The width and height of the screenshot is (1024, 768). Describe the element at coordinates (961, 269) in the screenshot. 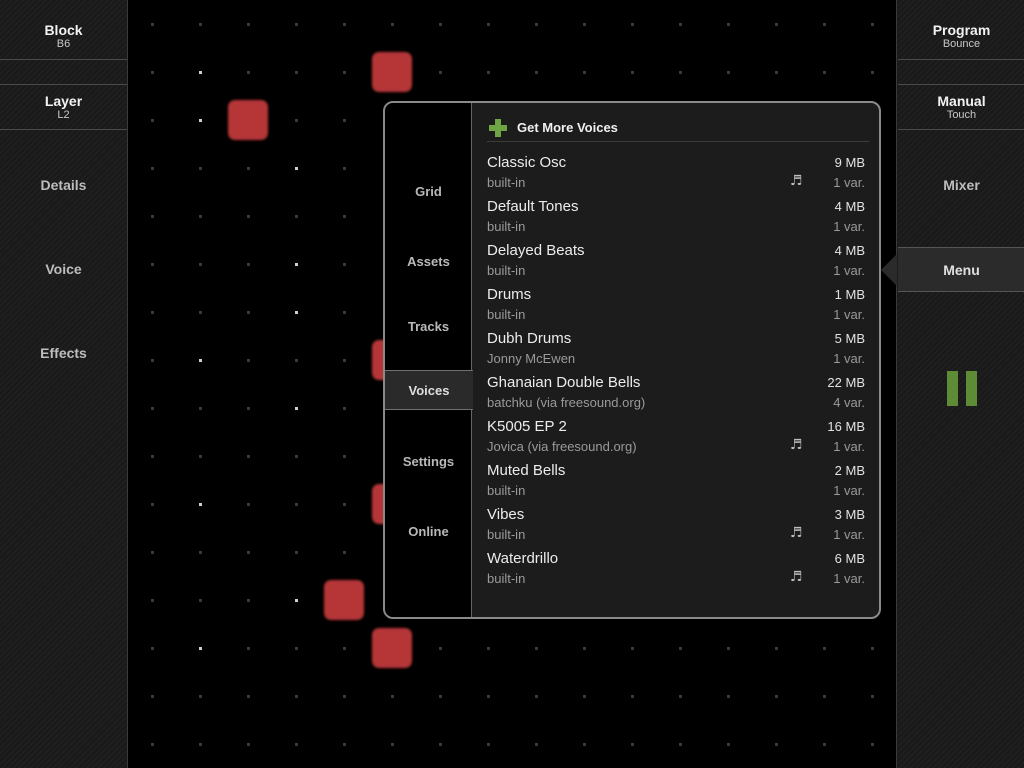

I see `menu-button: Menu` at that location.